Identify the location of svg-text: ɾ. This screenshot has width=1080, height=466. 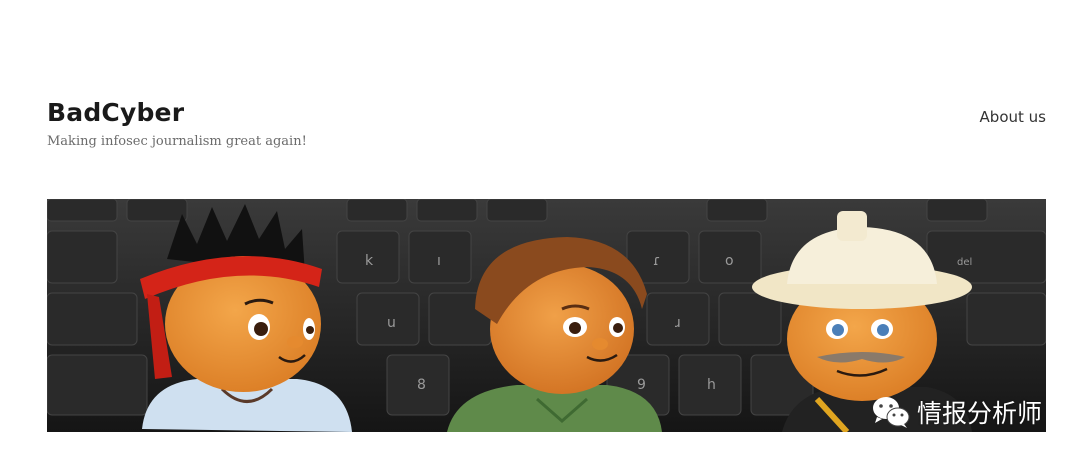
(656, 261).